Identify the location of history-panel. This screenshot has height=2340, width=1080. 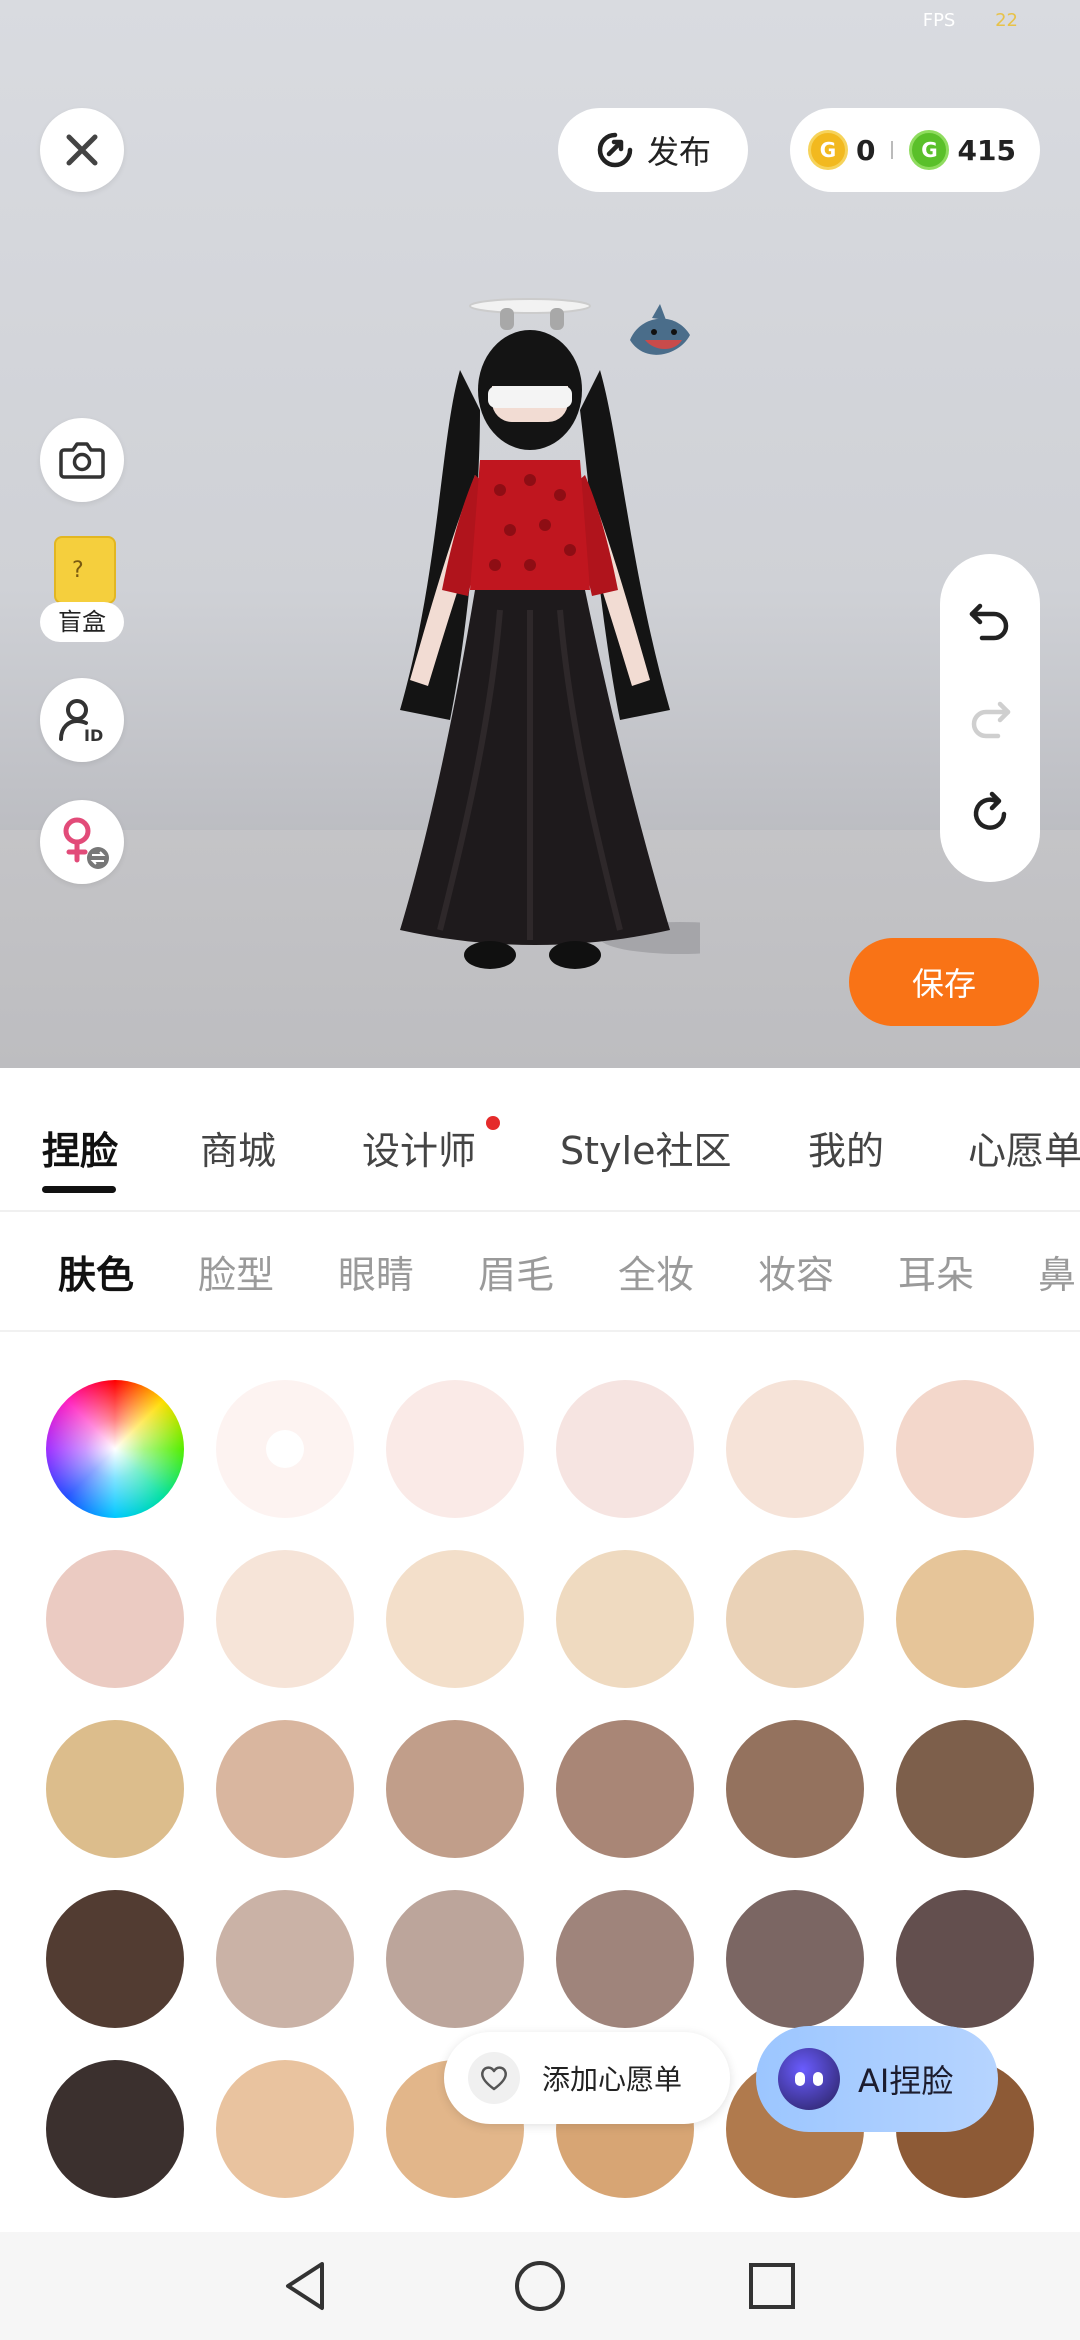
(990, 718).